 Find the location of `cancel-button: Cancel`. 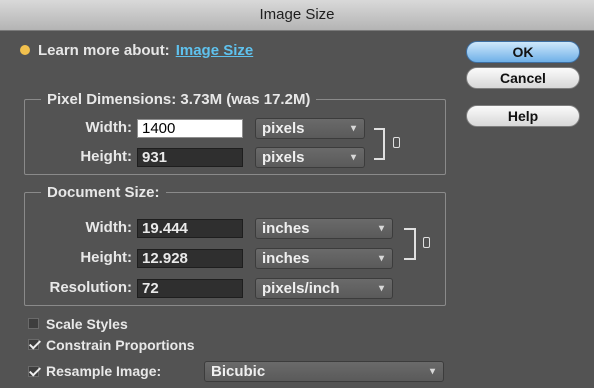

cancel-button: Cancel is located at coordinates (523, 78).